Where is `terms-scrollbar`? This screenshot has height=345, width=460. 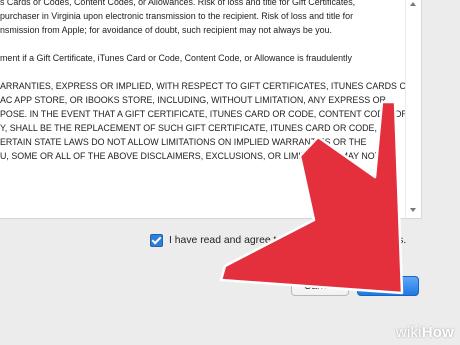 terms-scrollbar is located at coordinates (413, 109).